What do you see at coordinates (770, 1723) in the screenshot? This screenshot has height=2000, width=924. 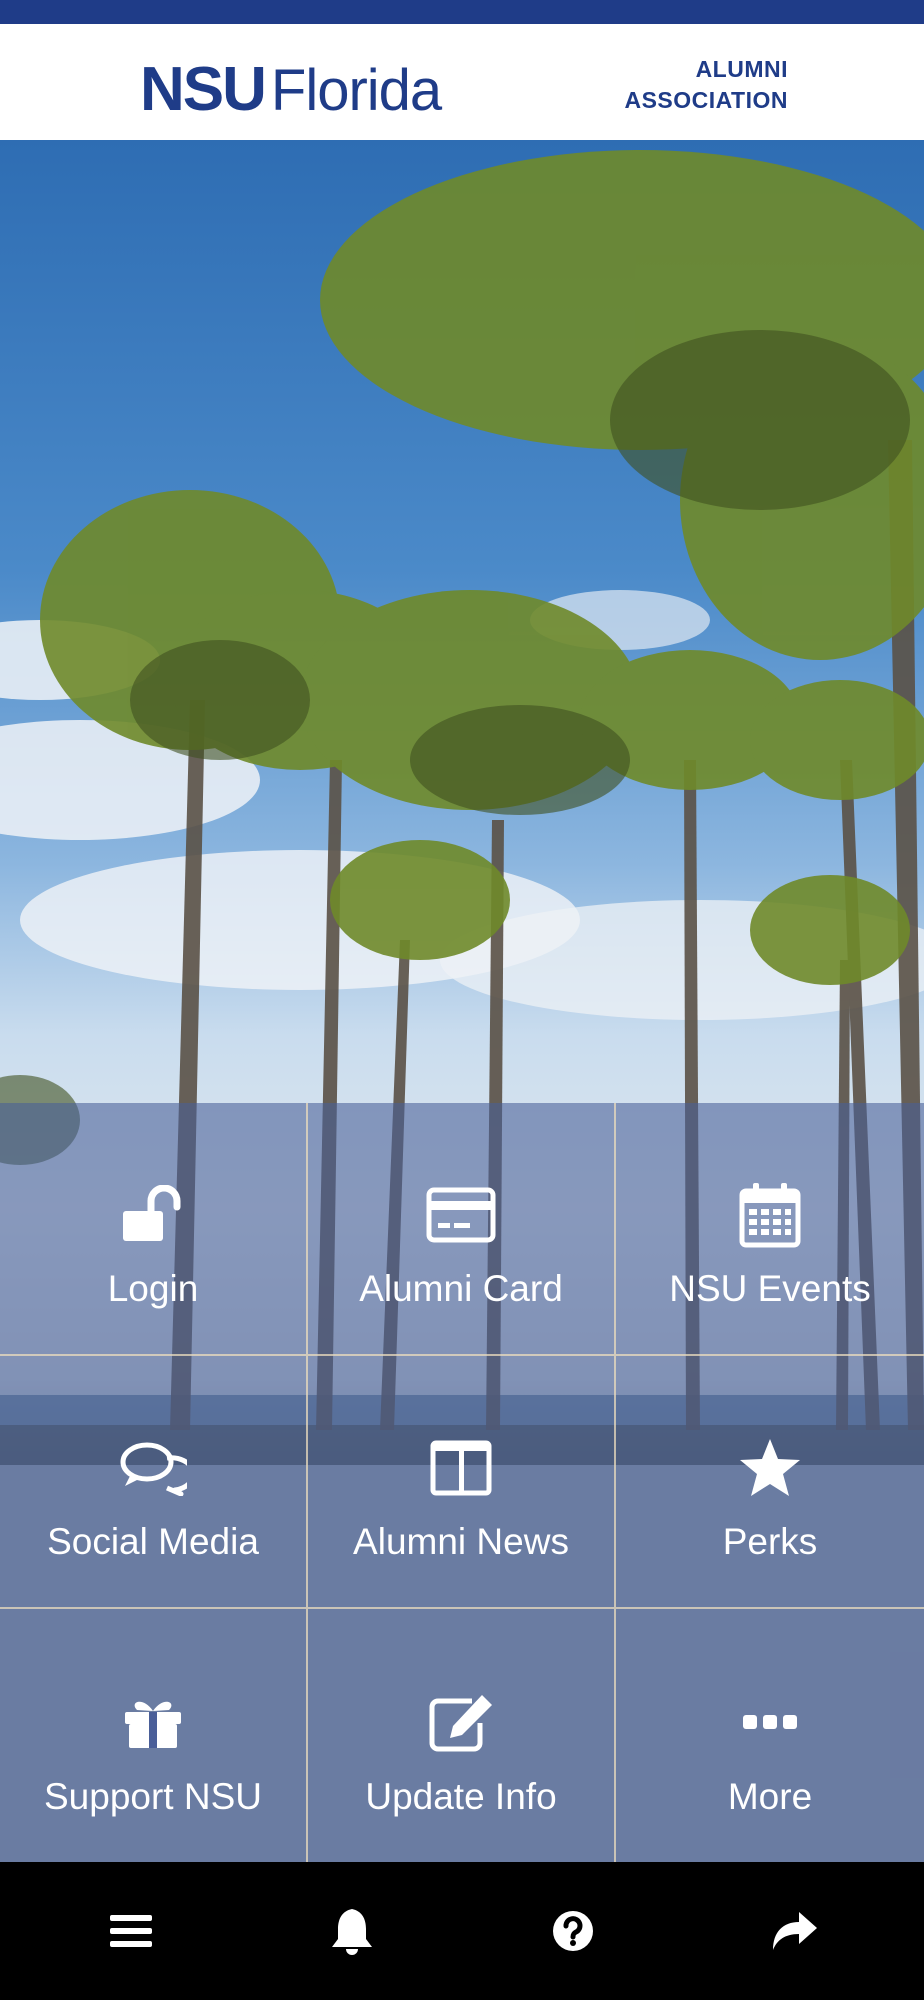 I see `ellipsis-icon` at bounding box center [770, 1723].